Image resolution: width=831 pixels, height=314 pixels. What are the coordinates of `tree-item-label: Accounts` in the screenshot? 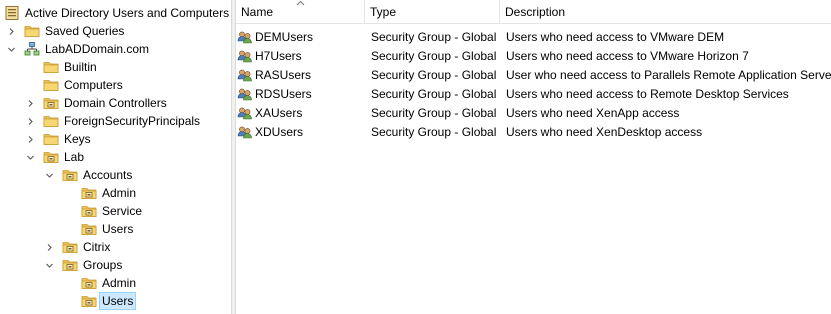 It's located at (108, 175).